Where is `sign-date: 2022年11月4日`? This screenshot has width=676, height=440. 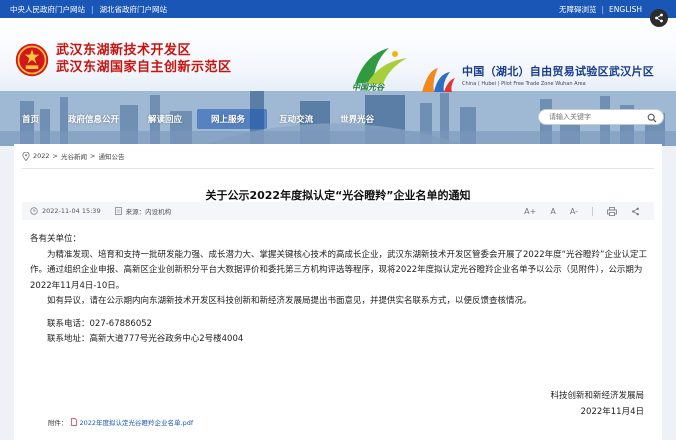 sign-date: 2022年11月4日 is located at coordinates (612, 411).